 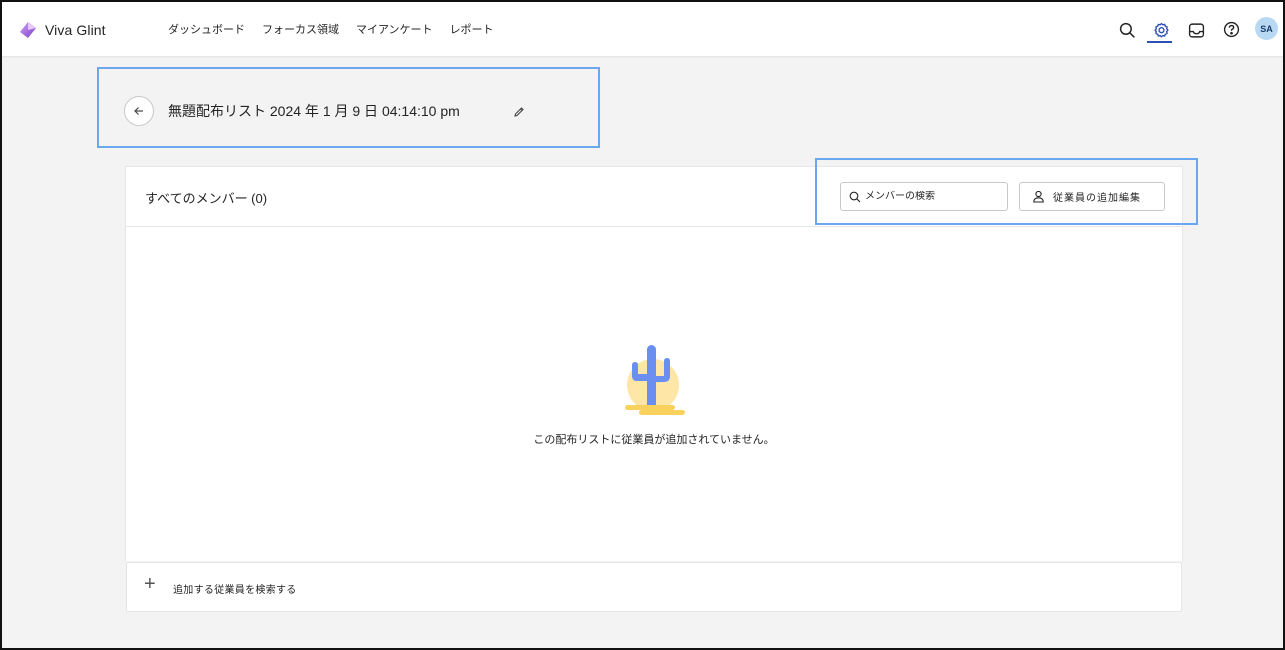 What do you see at coordinates (394, 29) in the screenshot?
I see `nav-item-my-surveys: マイアンケート` at bounding box center [394, 29].